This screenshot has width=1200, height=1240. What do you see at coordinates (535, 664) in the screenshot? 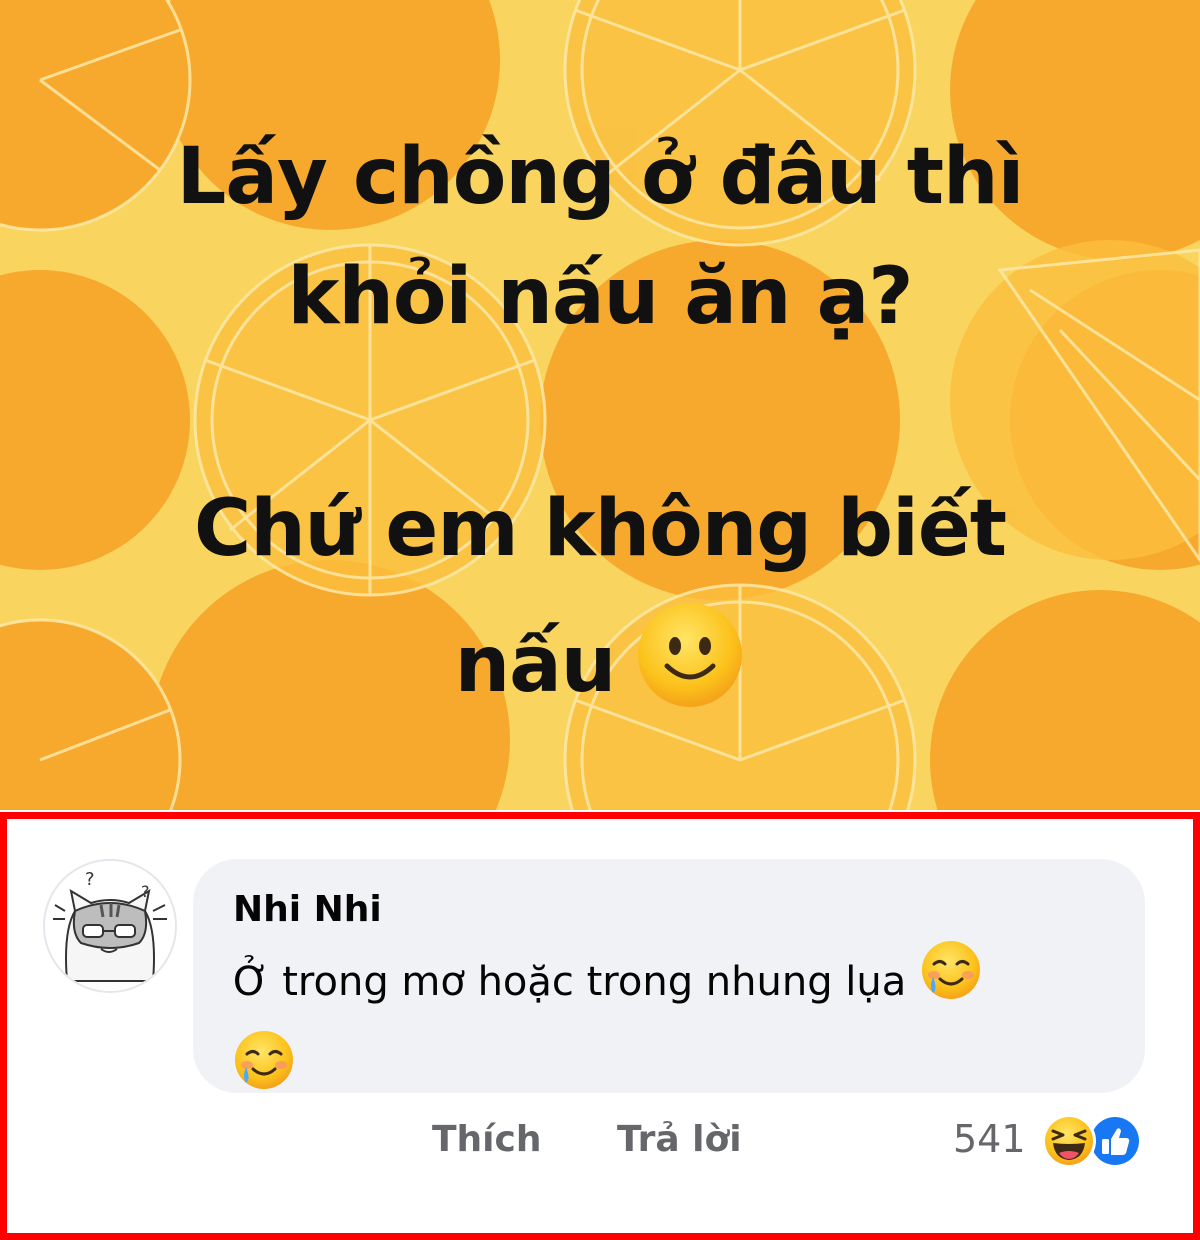
I see `post-line-4-text: nấu` at bounding box center [535, 664].